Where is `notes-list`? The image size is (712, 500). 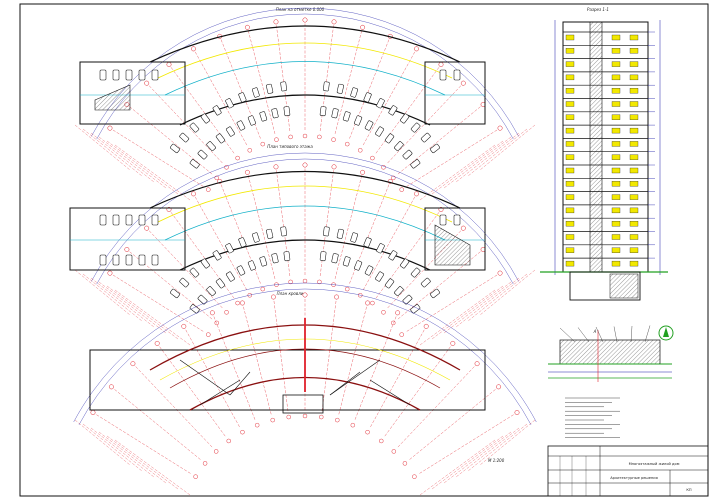 notes-list is located at coordinates (592, 417).